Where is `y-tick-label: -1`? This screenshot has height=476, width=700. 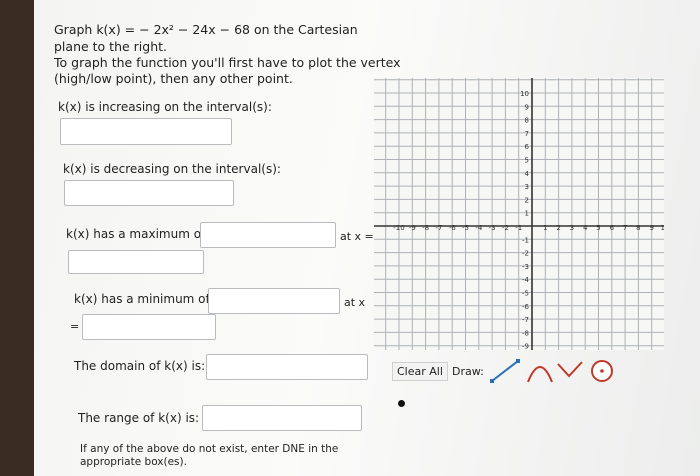 y-tick-label: -1 is located at coordinates (525, 240).